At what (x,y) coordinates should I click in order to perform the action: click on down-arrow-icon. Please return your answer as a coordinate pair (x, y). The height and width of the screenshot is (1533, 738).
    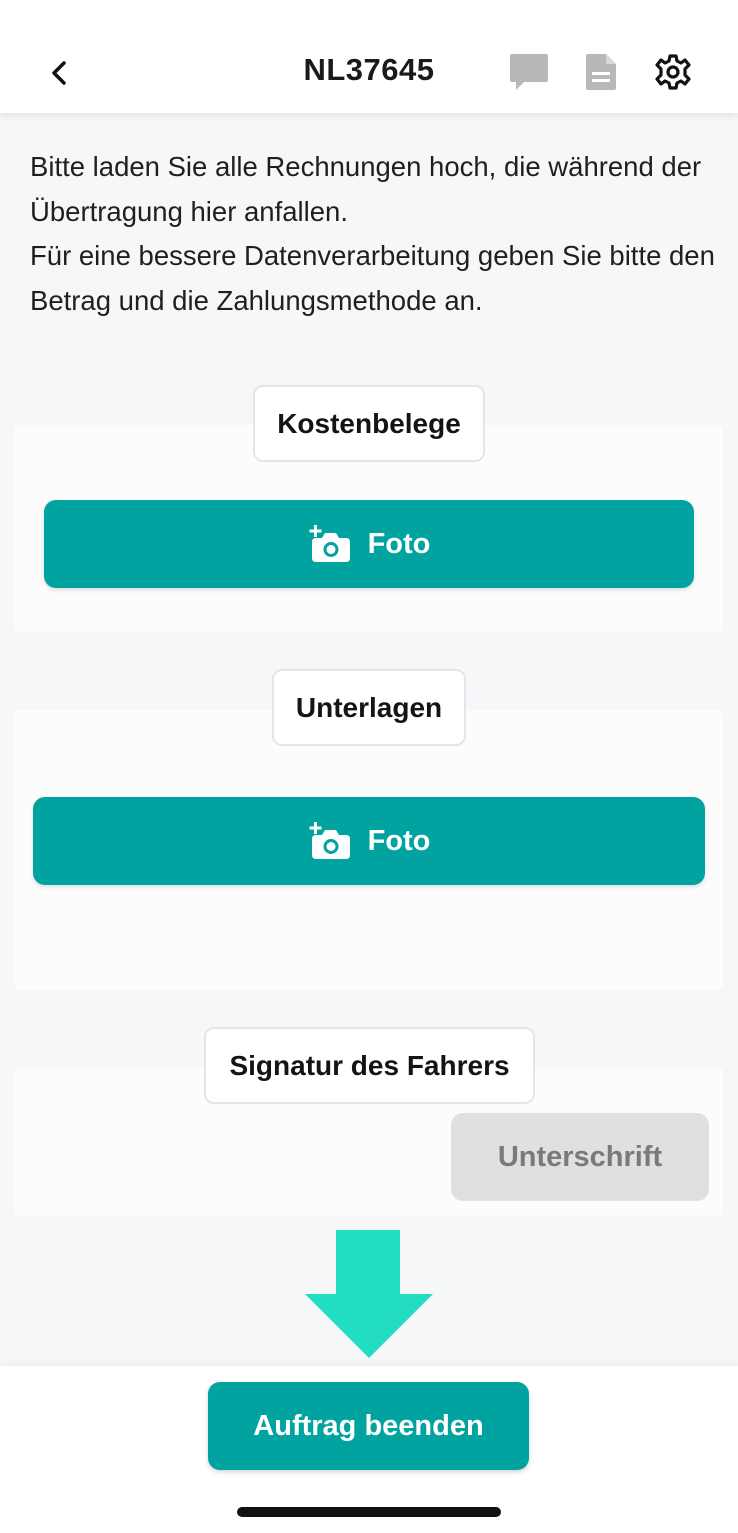
    Looking at the image, I should click on (369, 1294).